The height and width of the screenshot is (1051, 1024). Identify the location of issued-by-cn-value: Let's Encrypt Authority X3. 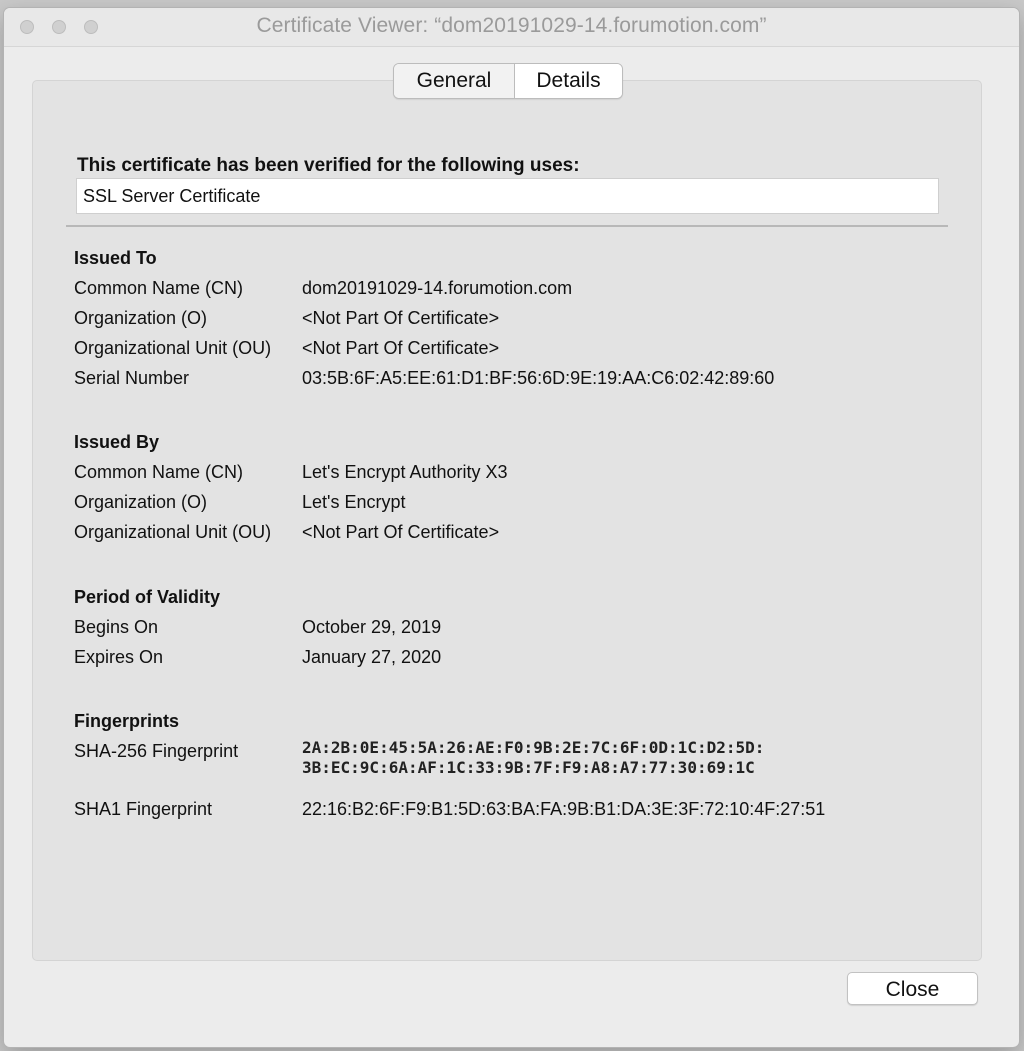
(405, 472).